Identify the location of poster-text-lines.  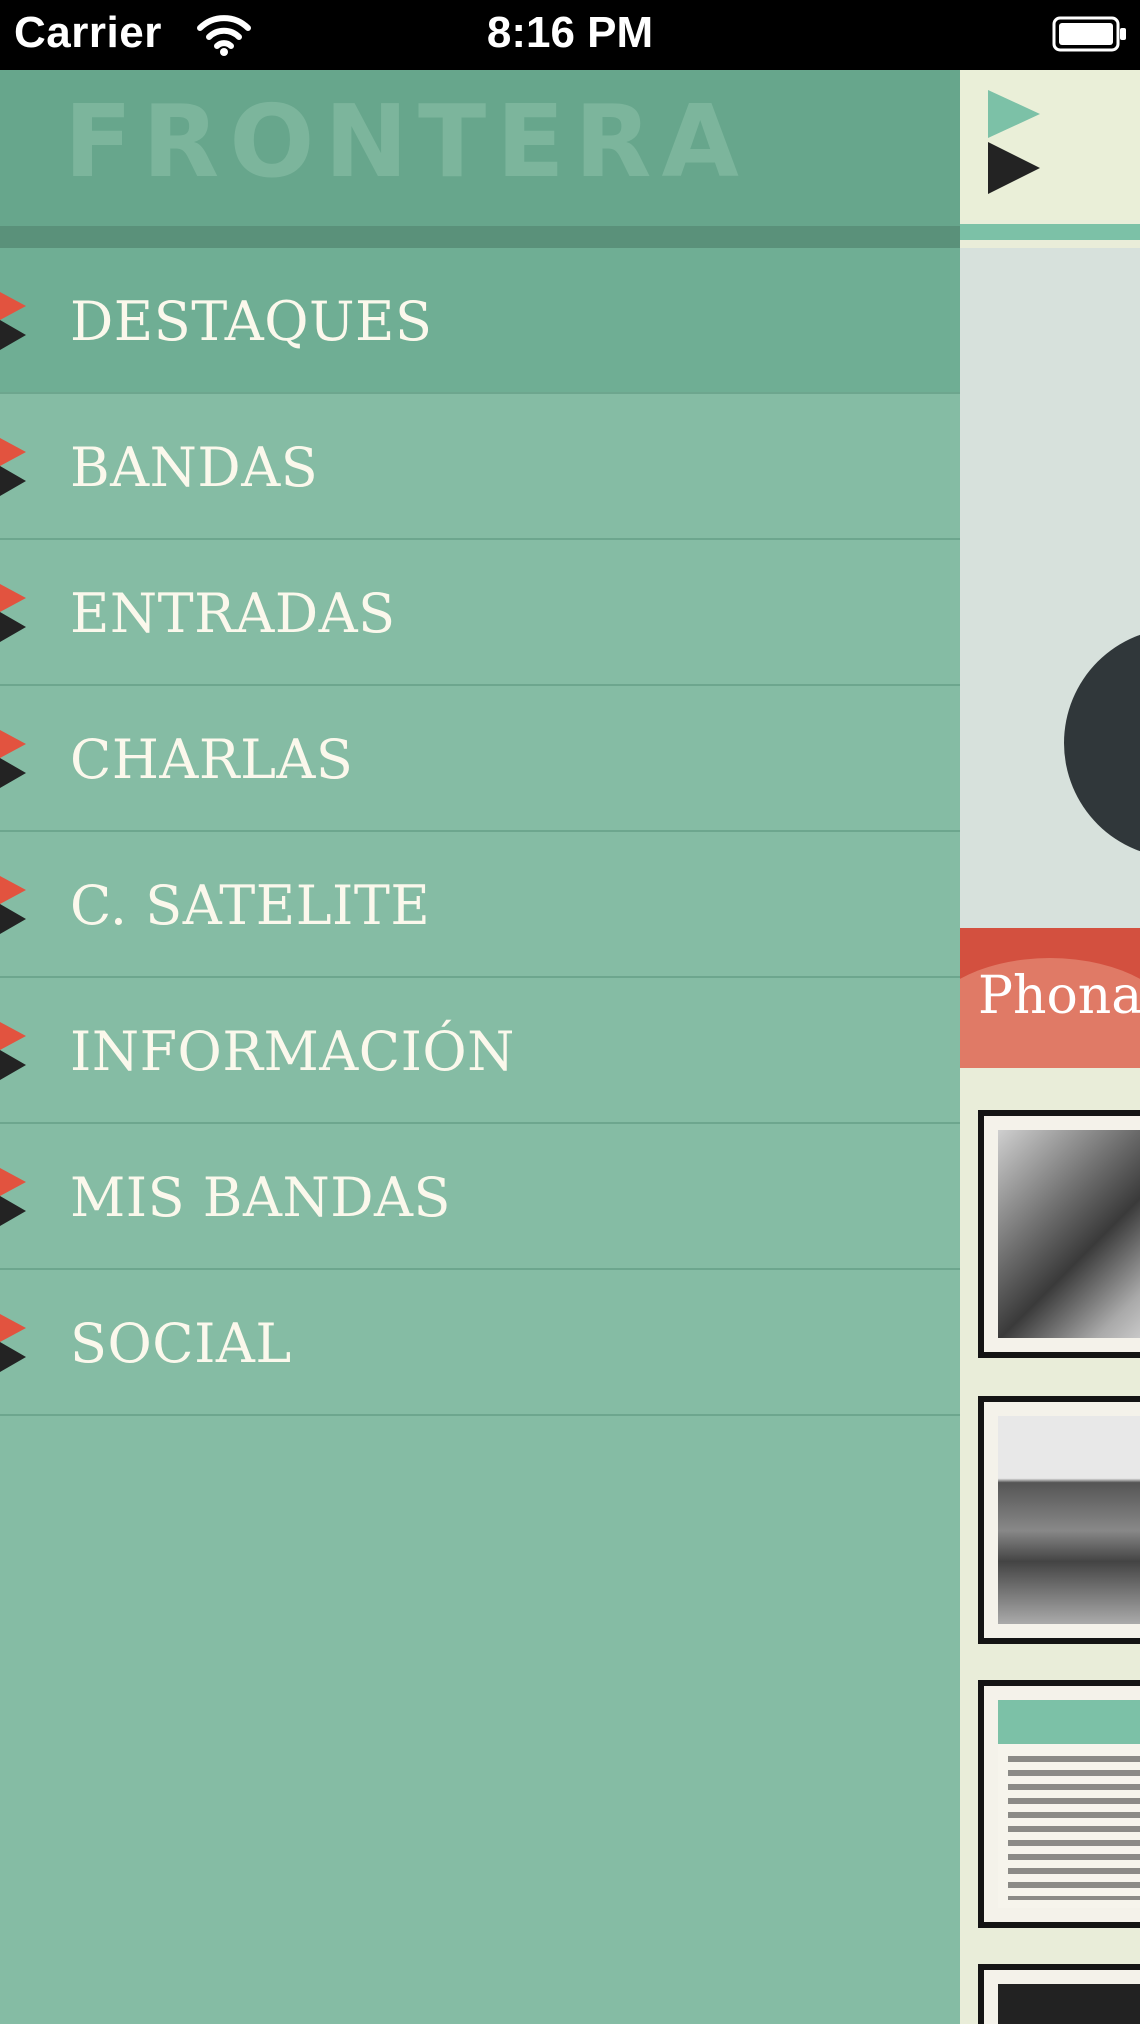
(1074, 1828).